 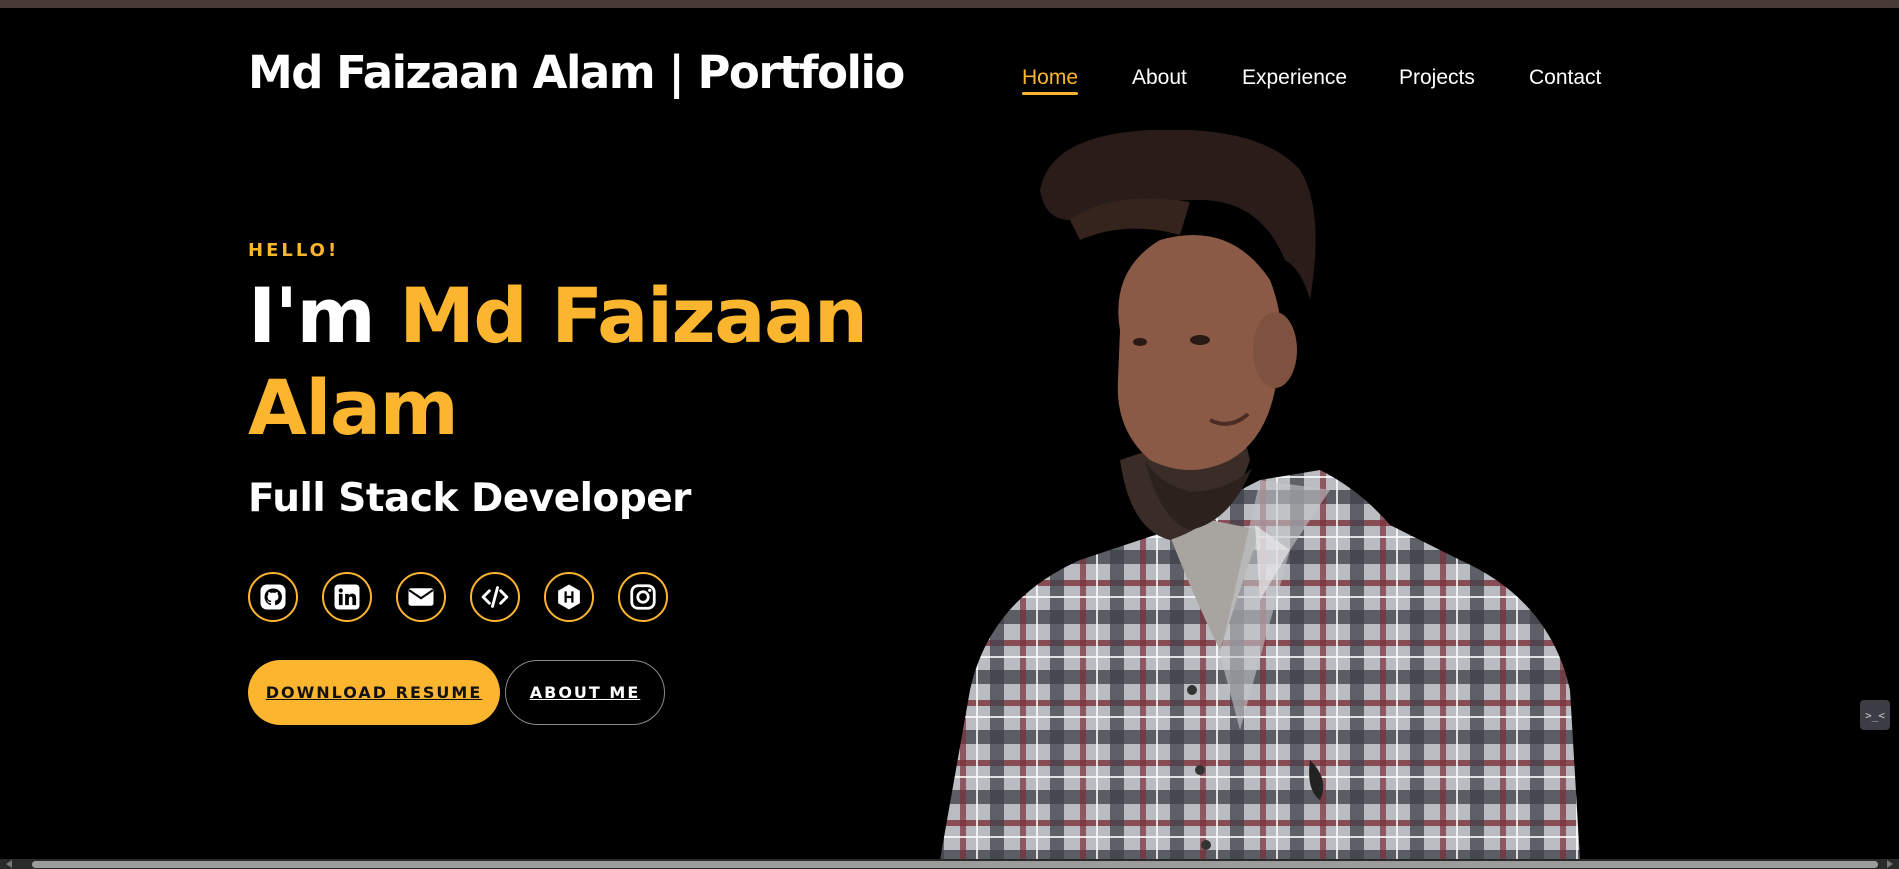 What do you see at coordinates (312, 315) in the screenshot?
I see `hero-intro: I'm` at bounding box center [312, 315].